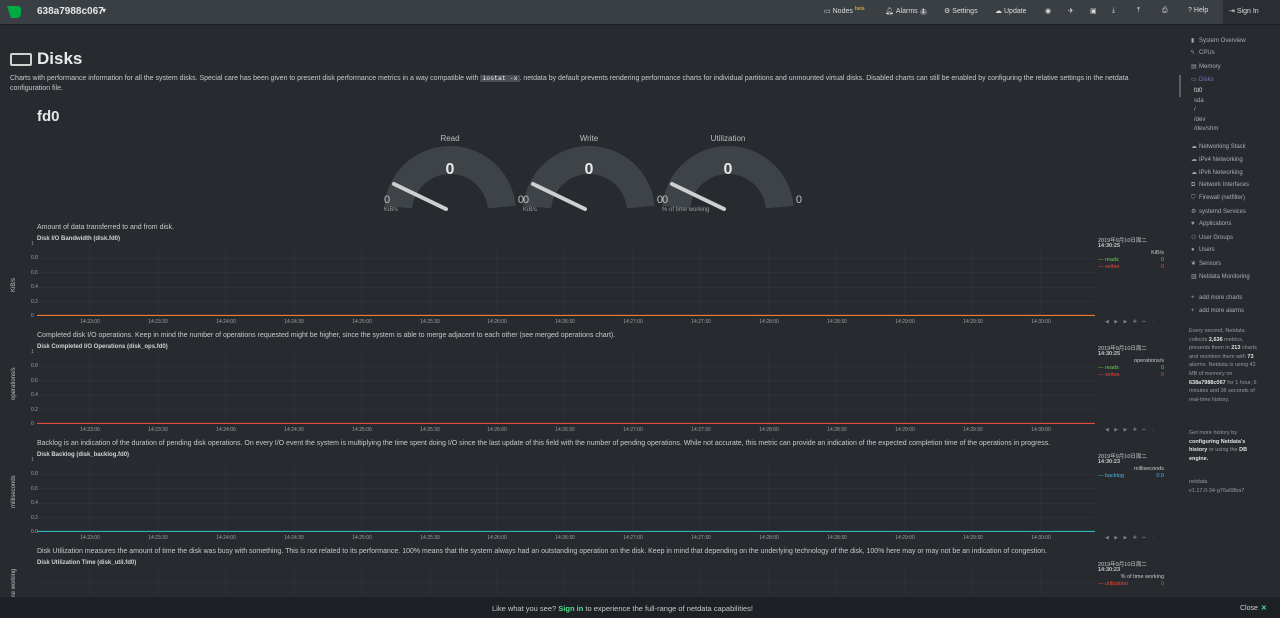 Image resolution: width=1280 pixels, height=618 pixels. What do you see at coordinates (90, 322) in the screenshot?
I see `x-tick-label: 14:23:00` at bounding box center [90, 322].